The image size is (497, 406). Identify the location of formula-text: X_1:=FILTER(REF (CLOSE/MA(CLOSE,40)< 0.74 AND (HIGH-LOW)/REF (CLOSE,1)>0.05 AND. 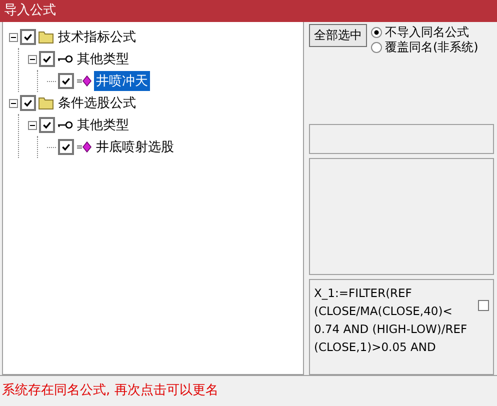
(391, 320).